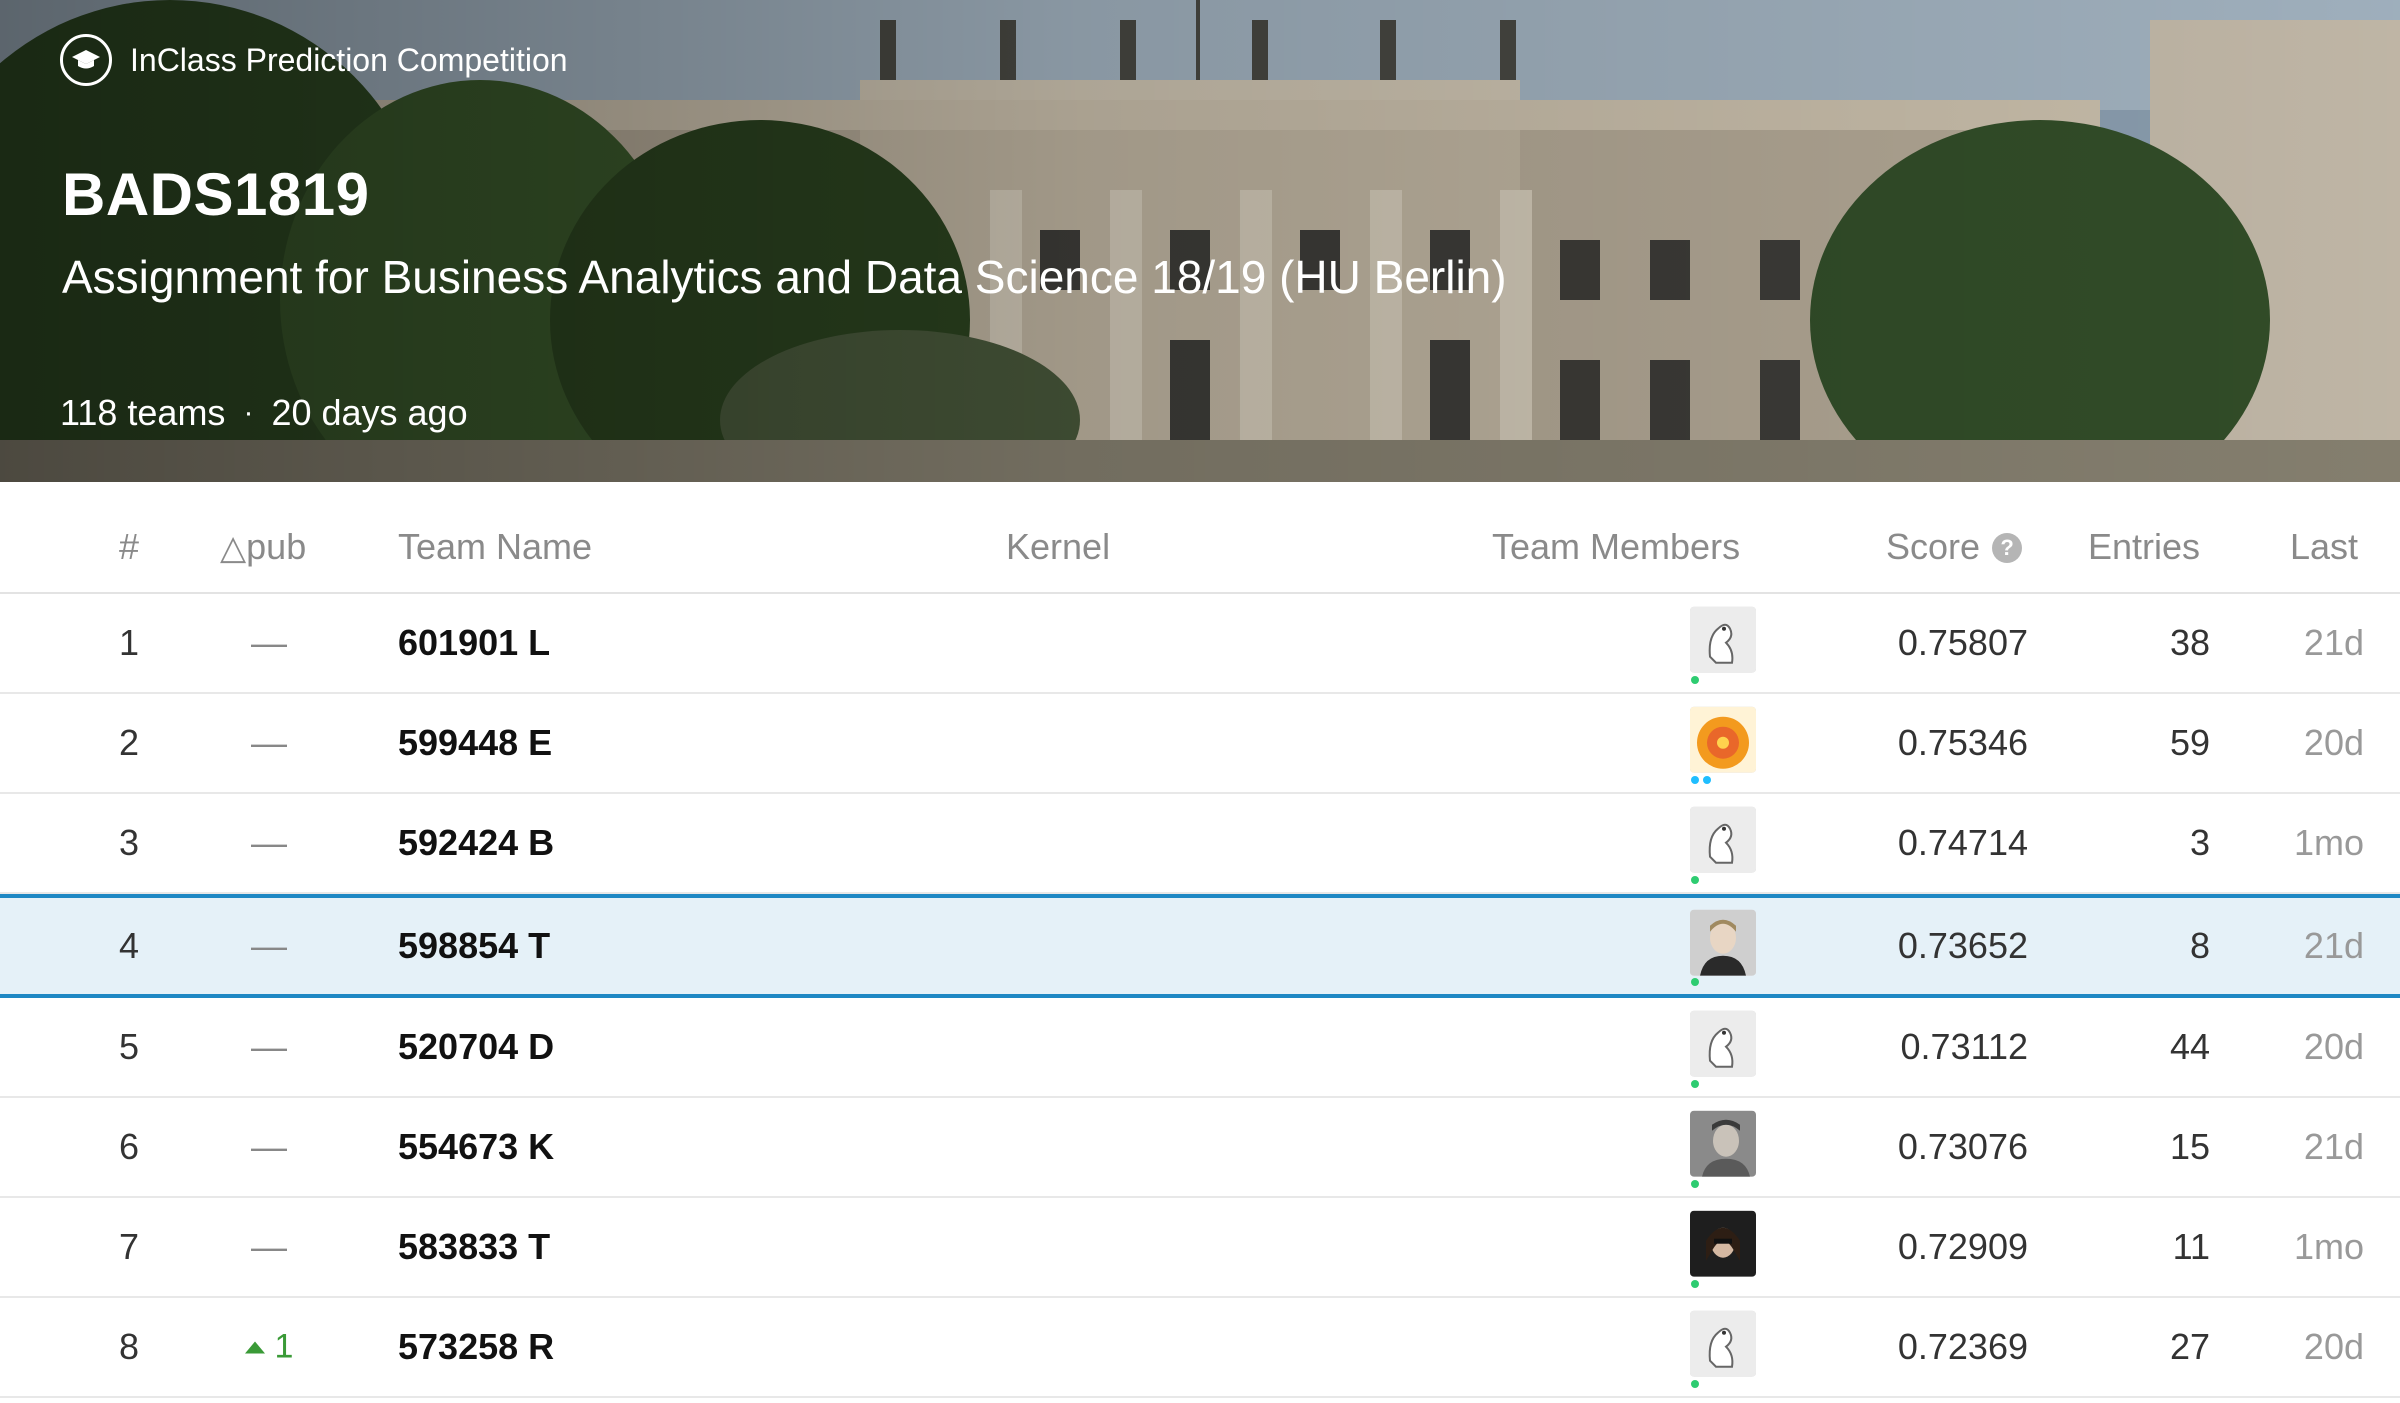  Describe the element at coordinates (264, 413) in the screenshot. I see `competition-meta: 118 teams · 20 days ago` at that location.